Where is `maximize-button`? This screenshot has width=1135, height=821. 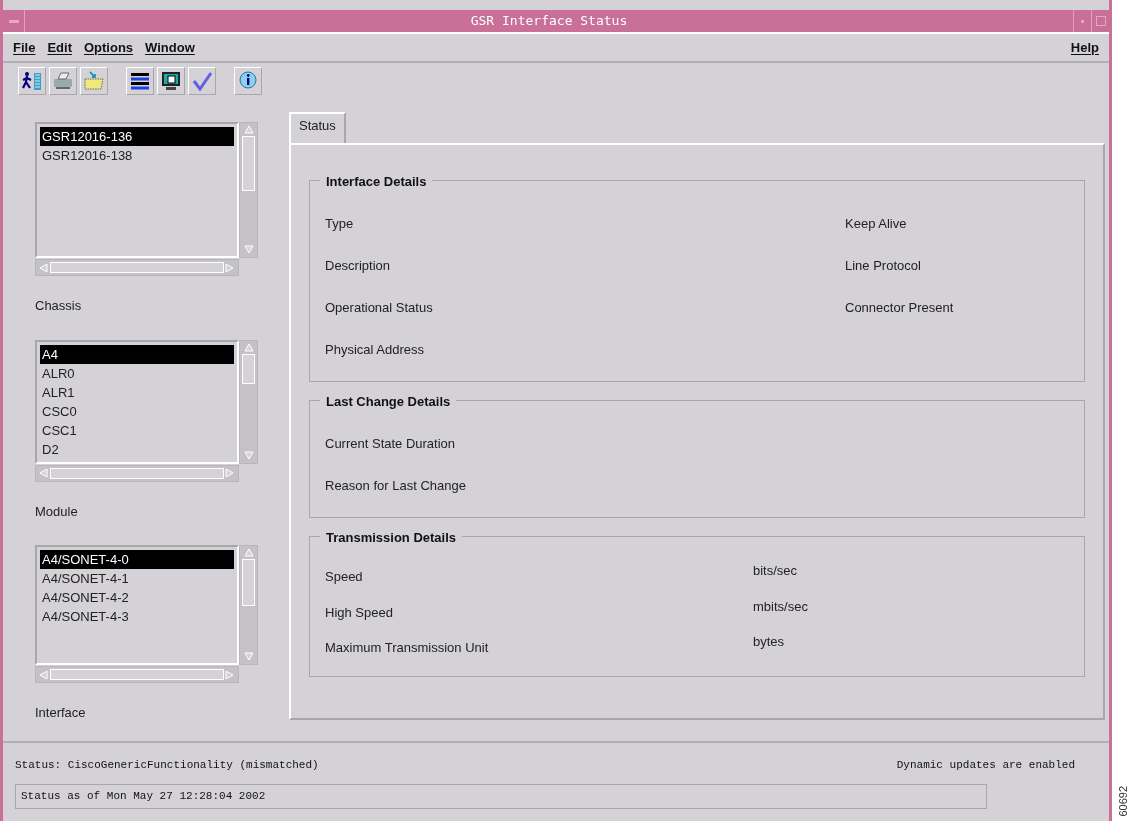 maximize-button is located at coordinates (1100, 21).